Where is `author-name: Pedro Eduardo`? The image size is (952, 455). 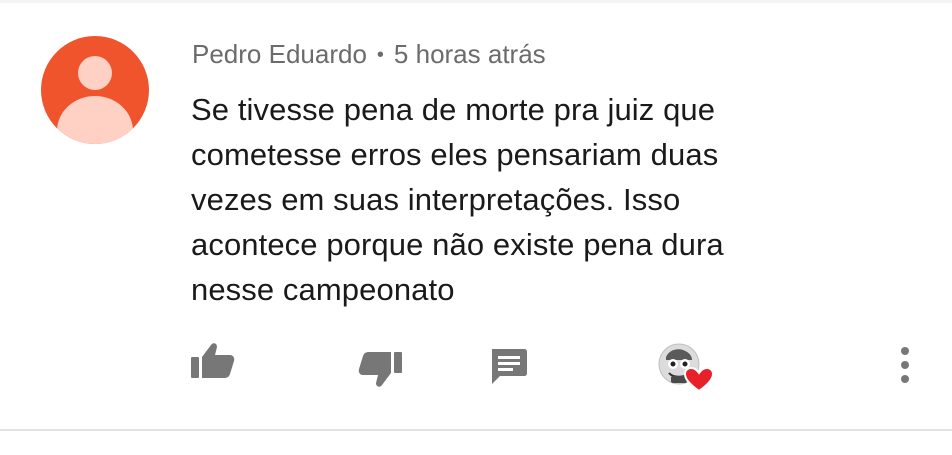
author-name: Pedro Eduardo is located at coordinates (279, 54).